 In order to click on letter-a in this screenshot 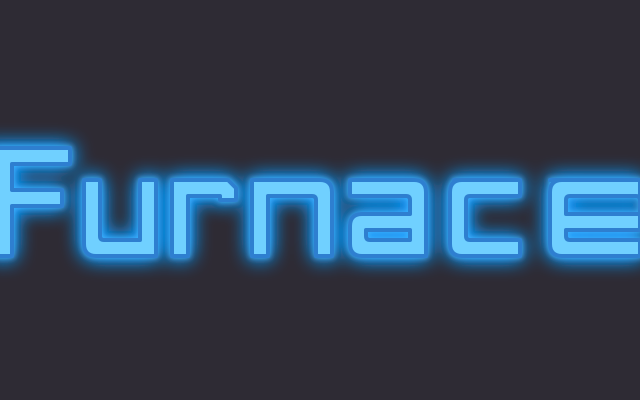, I will do `click(388, 218)`.